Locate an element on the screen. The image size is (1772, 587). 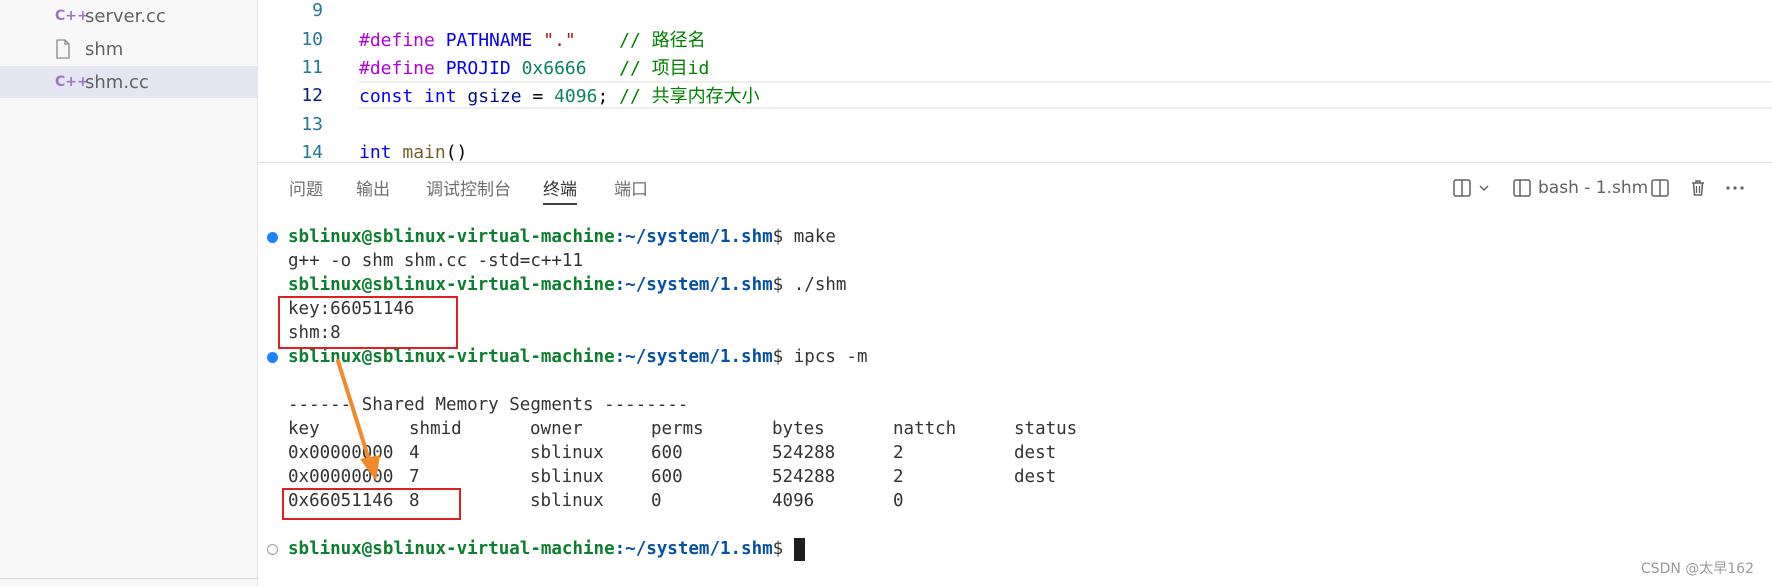
highlight-box-segment is located at coordinates (371, 504).